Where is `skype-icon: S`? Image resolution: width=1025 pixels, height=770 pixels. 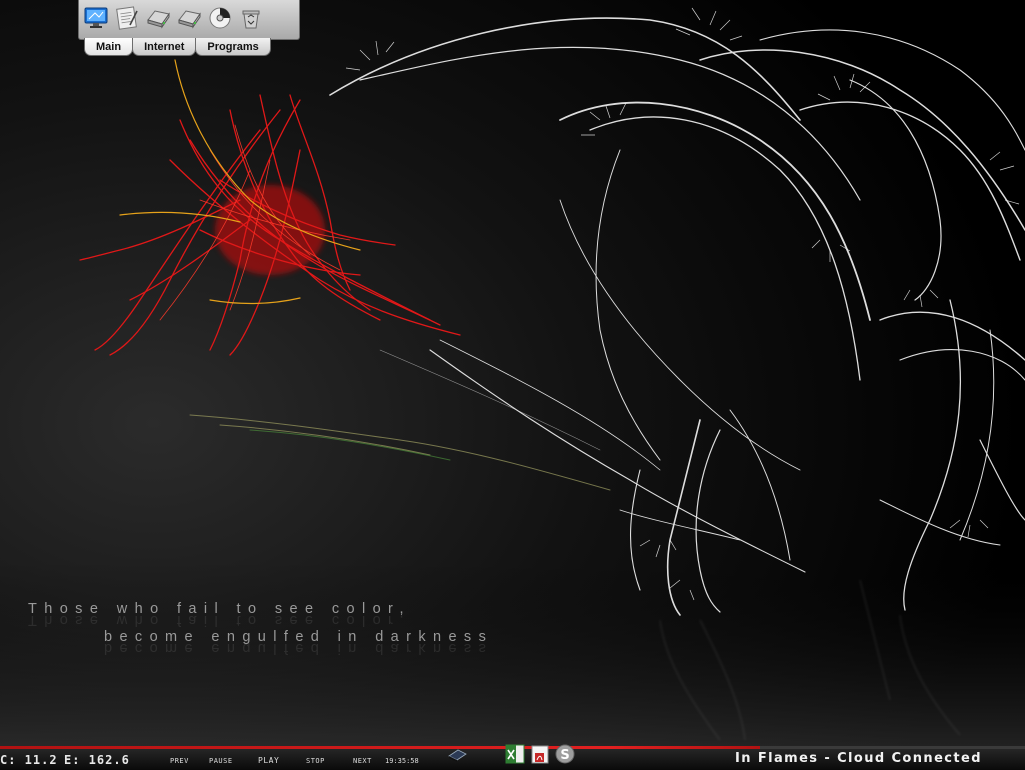
skype-icon: S is located at coordinates (565, 753).